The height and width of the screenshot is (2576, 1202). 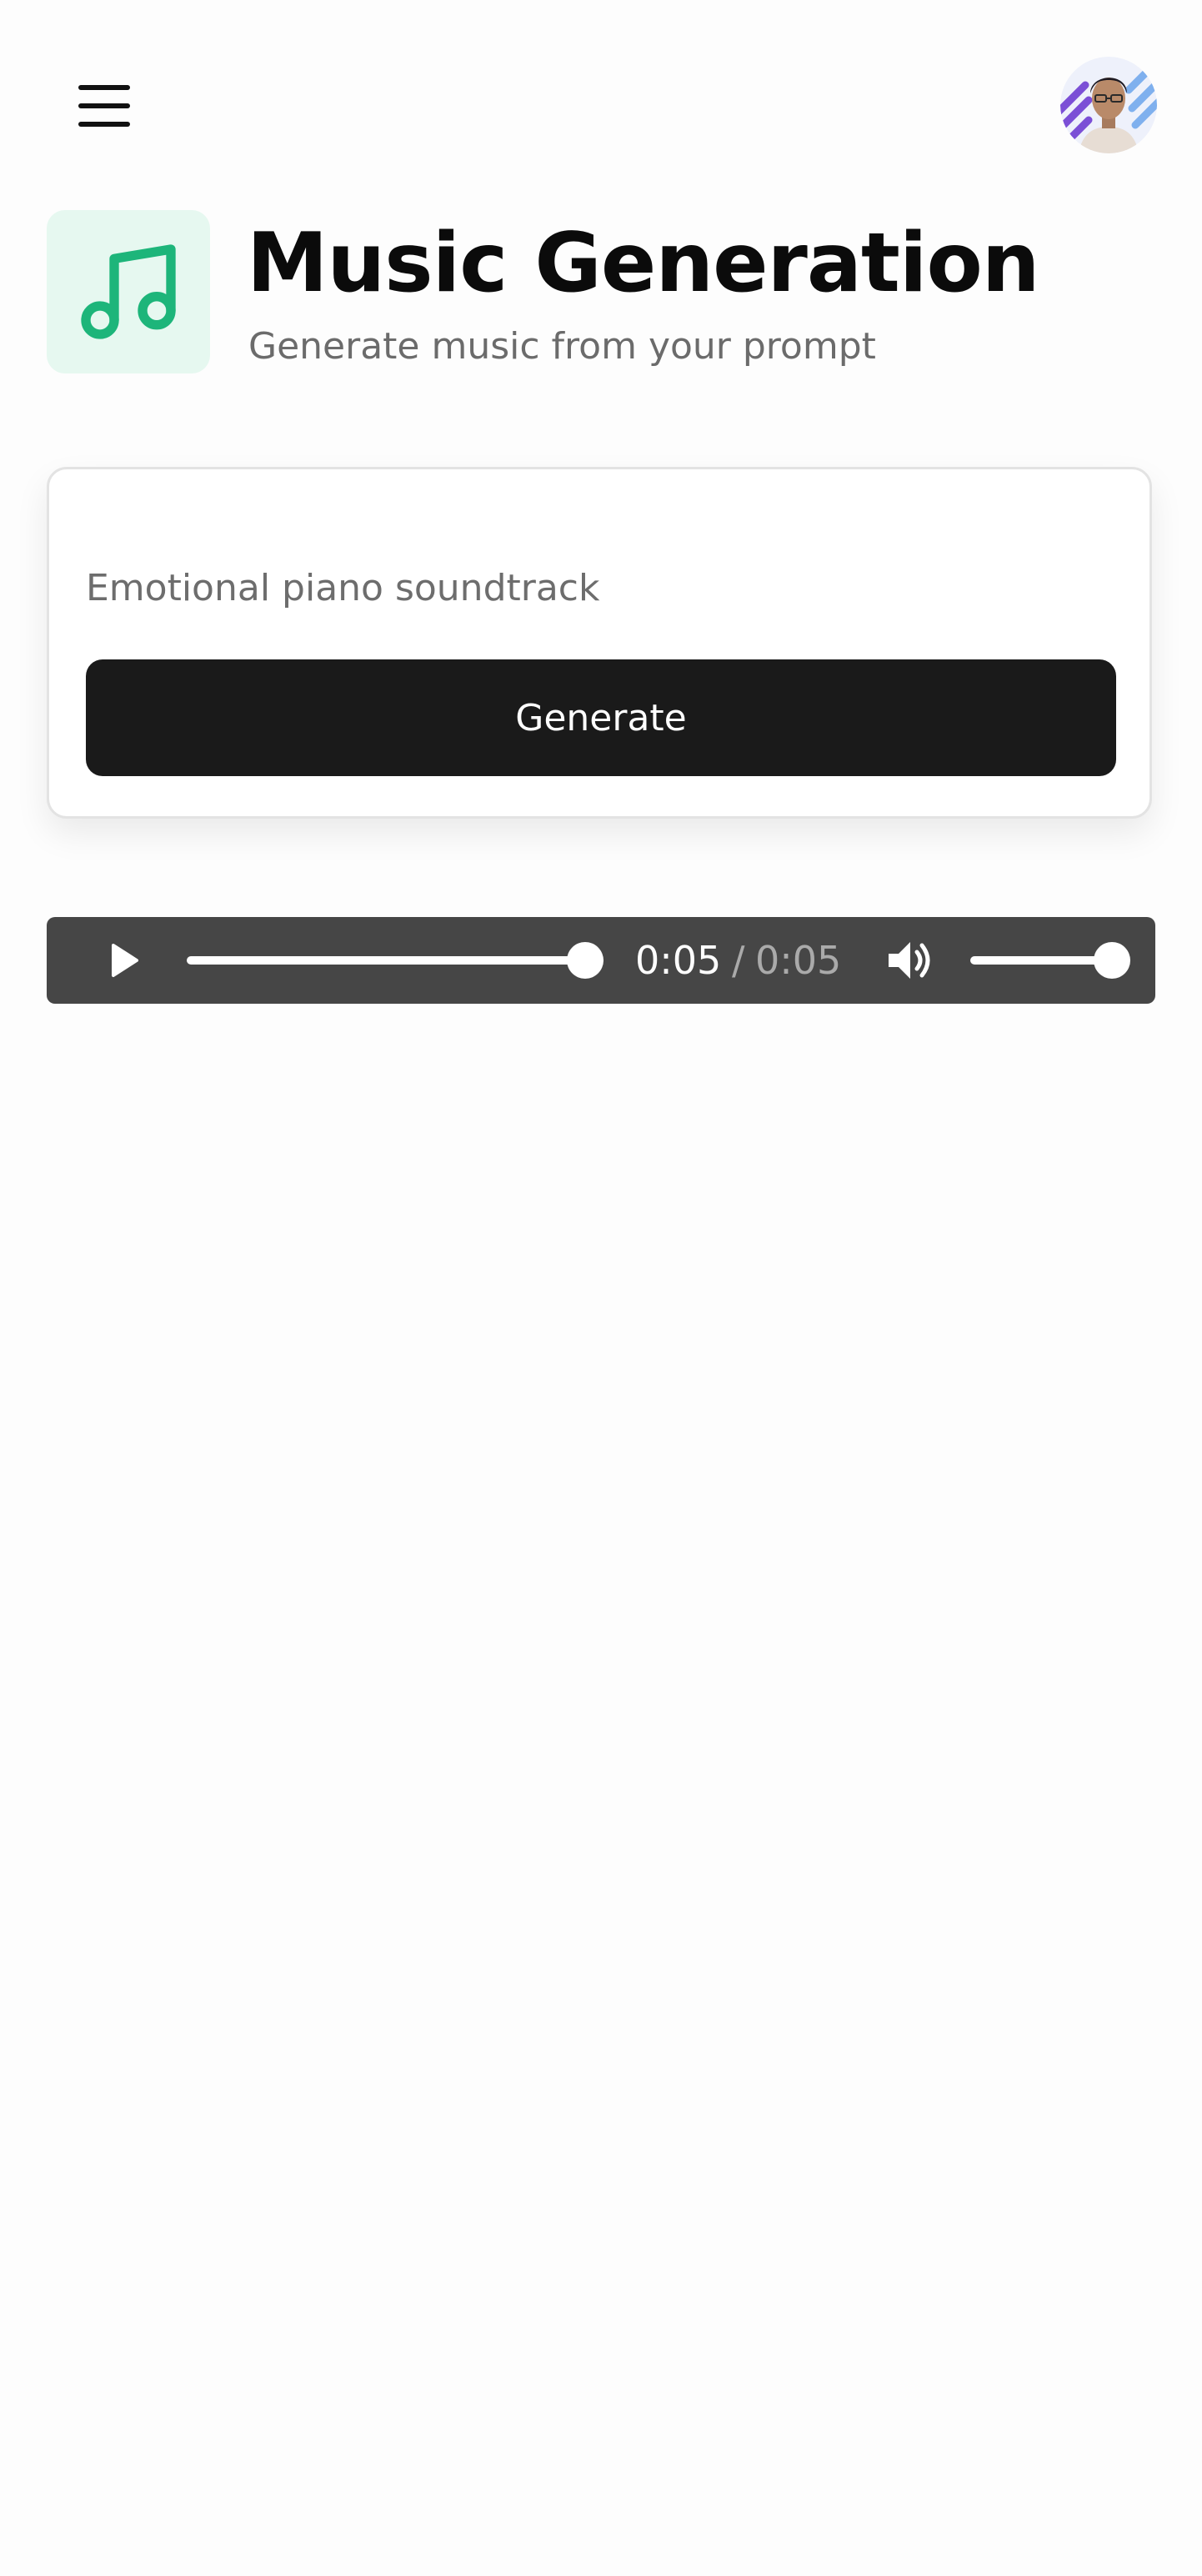 I want to click on progress-slider, so click(x=395, y=960).